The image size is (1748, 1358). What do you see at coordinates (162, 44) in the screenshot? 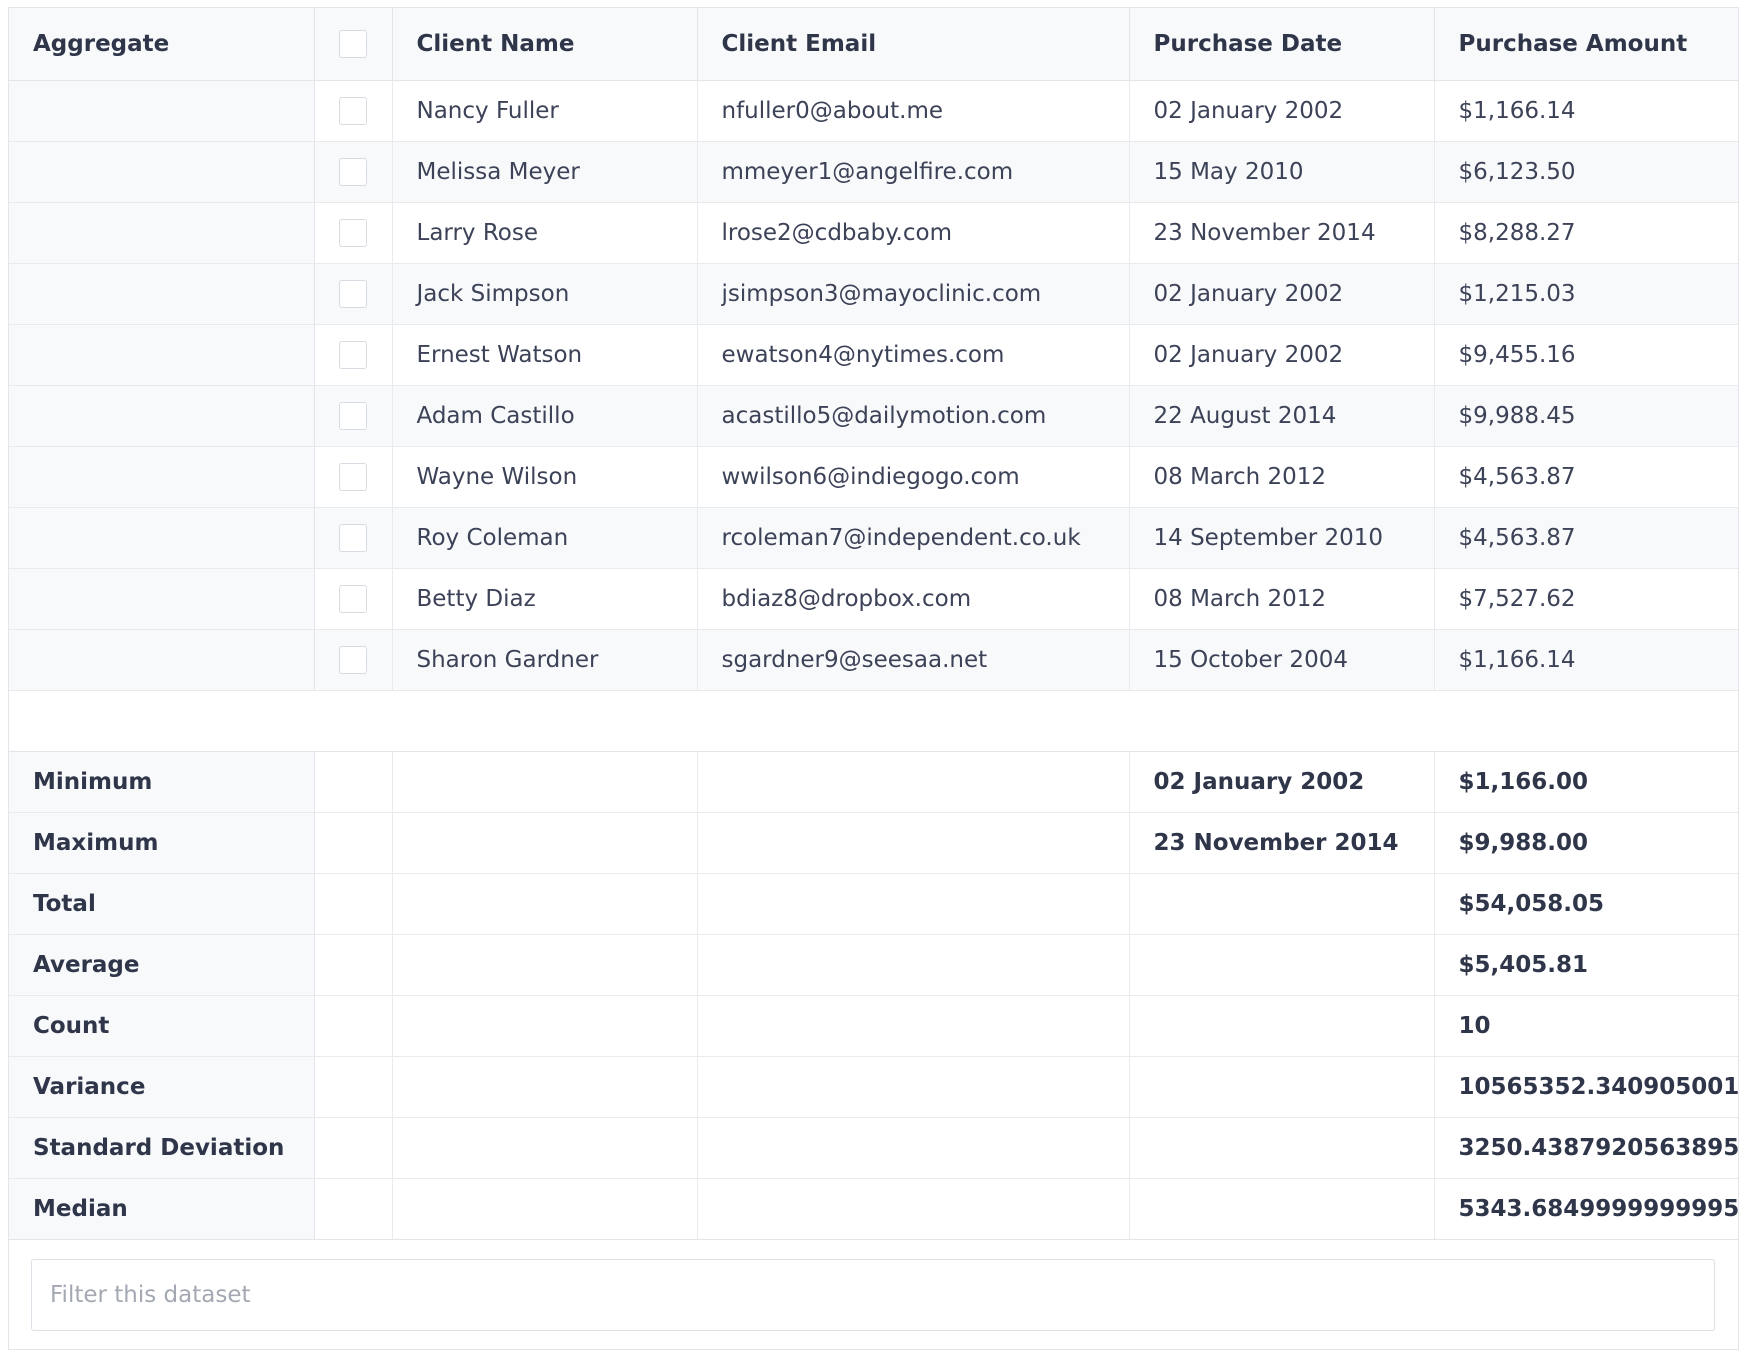
I see `header-aggregate: Aggregate` at bounding box center [162, 44].